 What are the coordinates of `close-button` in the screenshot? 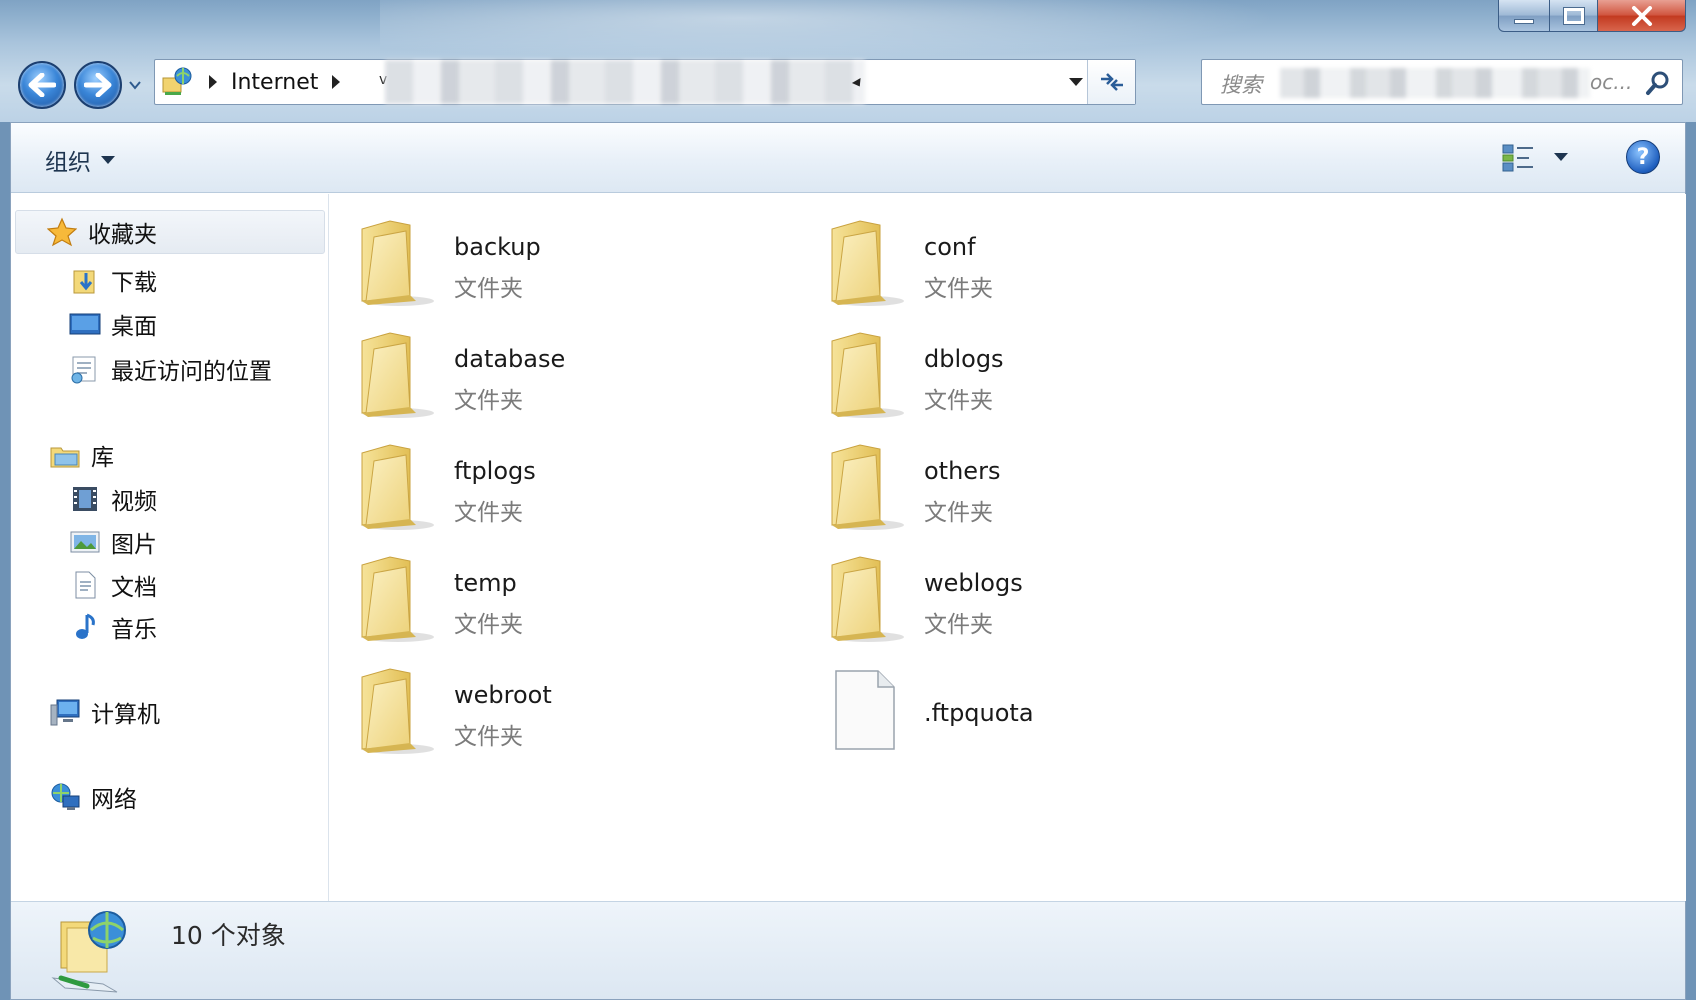 It's located at (1642, 16).